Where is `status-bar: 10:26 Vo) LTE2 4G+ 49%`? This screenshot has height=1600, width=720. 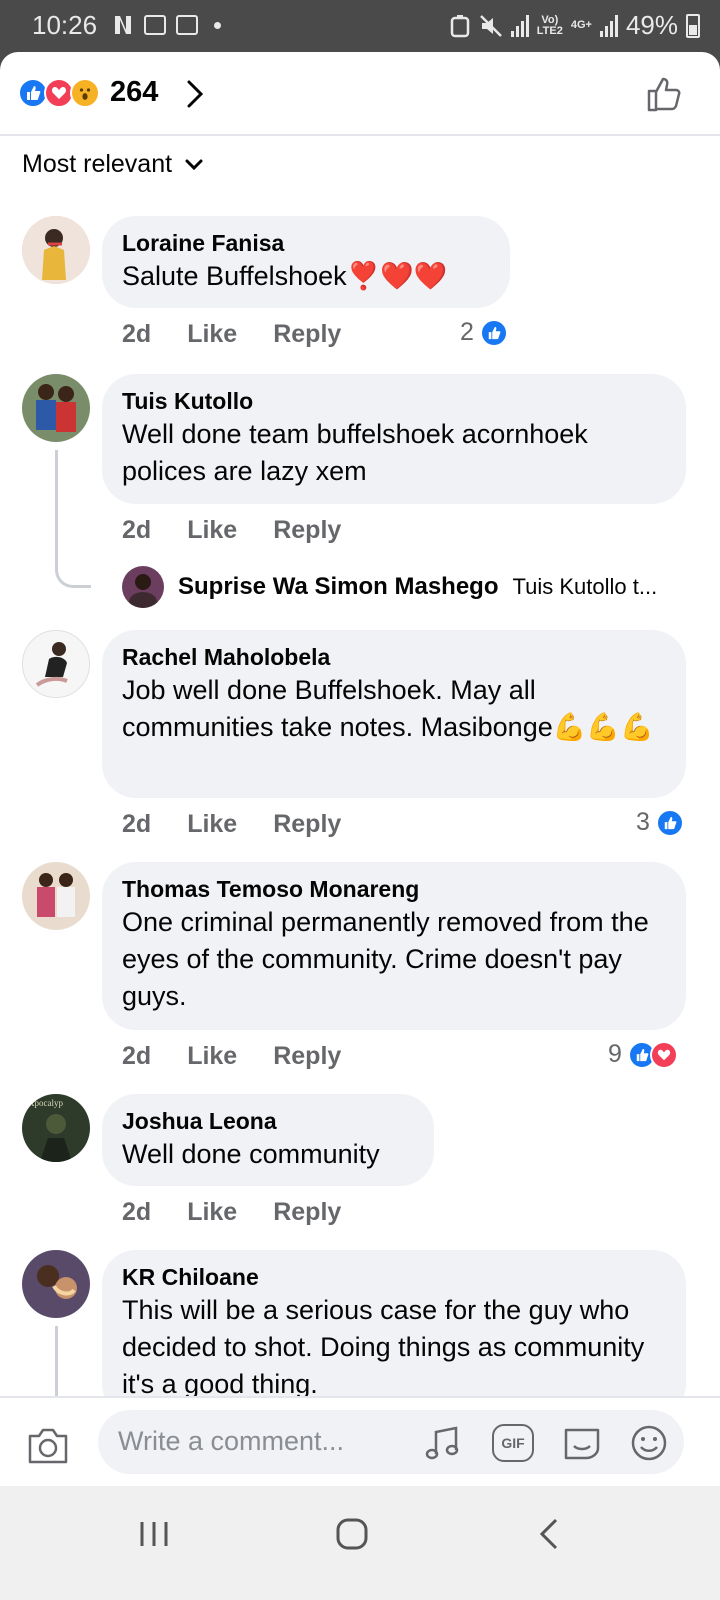 status-bar: 10:26 Vo) LTE2 4G+ 49% is located at coordinates (360, 26).